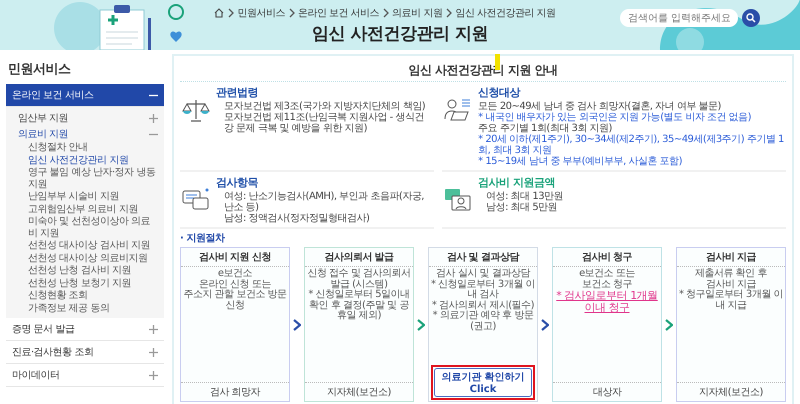 The height and width of the screenshot is (404, 800). I want to click on breadcrumb-link: 임신 사전건강관리 지원, so click(505, 13).